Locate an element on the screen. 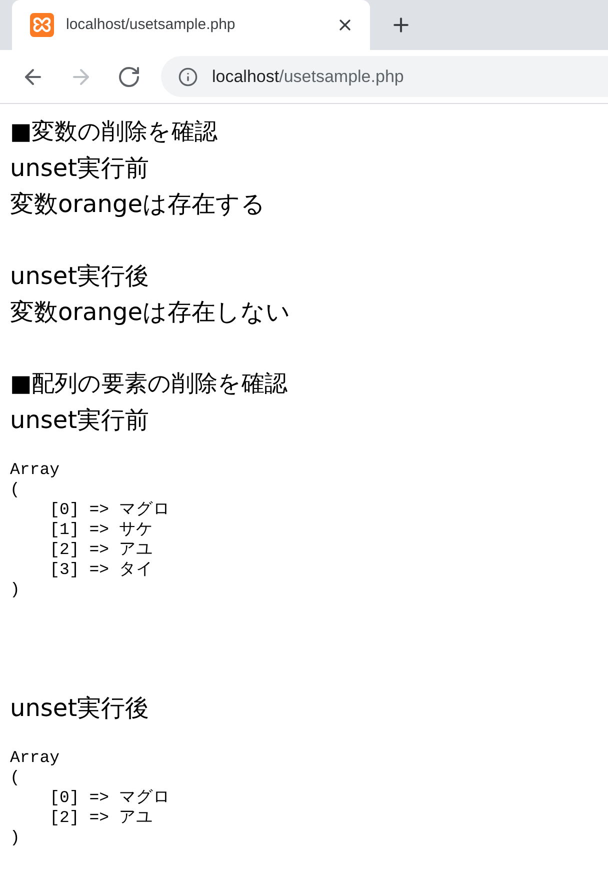 The image size is (608, 882). url-host-text: localhost is located at coordinates (246, 77).